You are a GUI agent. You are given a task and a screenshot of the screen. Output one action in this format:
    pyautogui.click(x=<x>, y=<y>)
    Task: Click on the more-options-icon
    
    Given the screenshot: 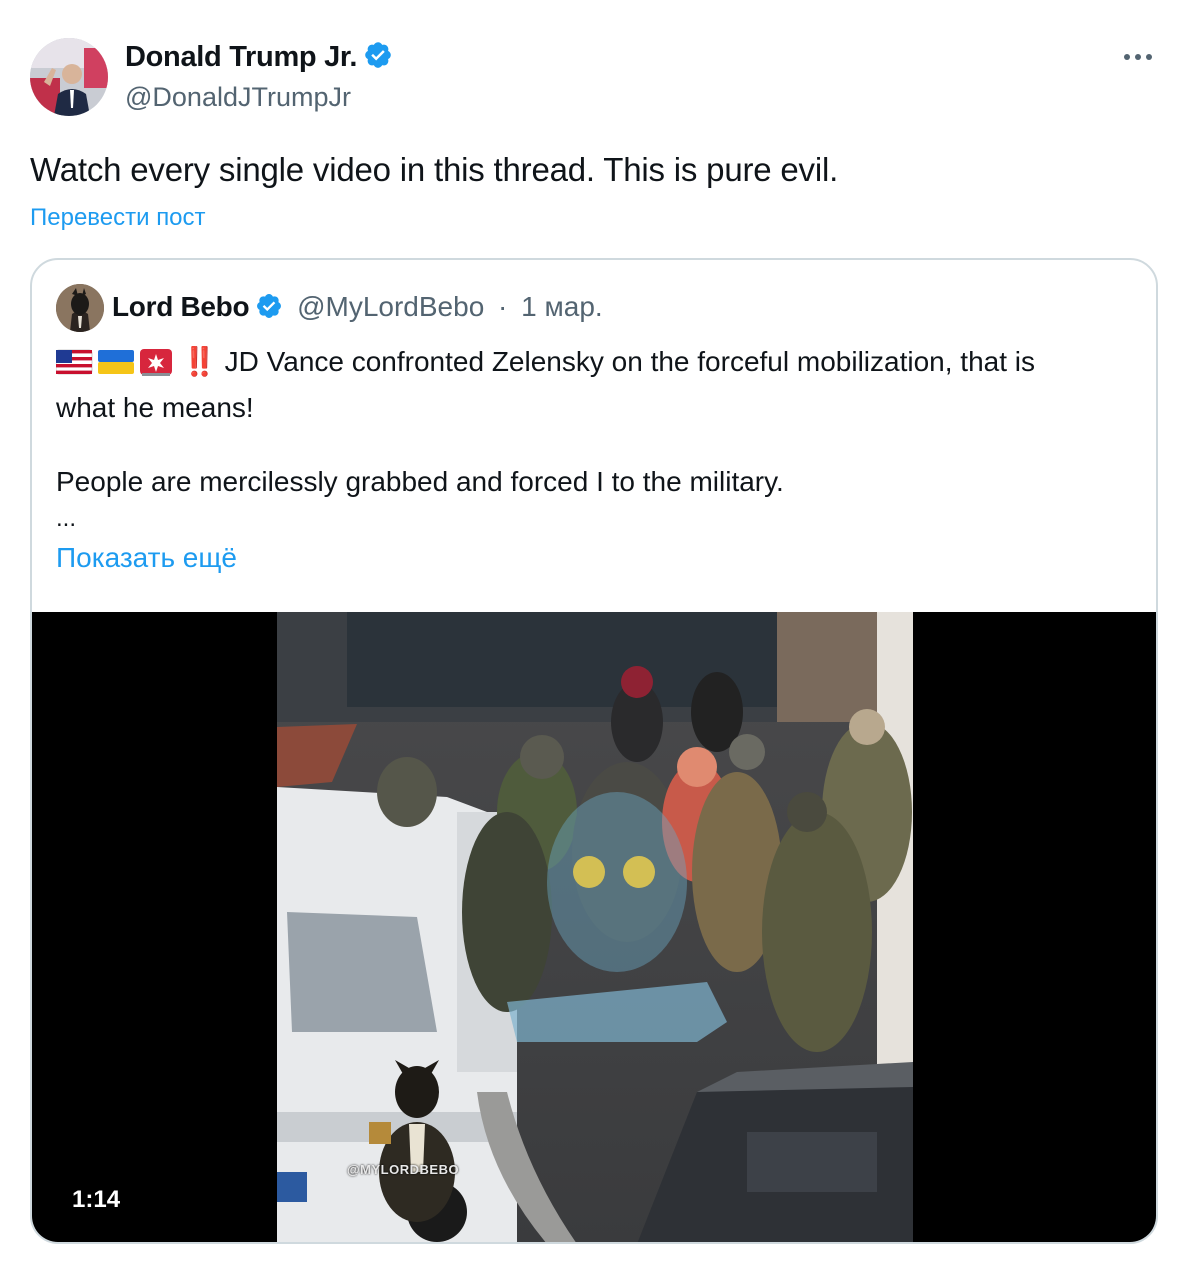 What is the action you would take?
    pyautogui.click(x=1138, y=57)
    